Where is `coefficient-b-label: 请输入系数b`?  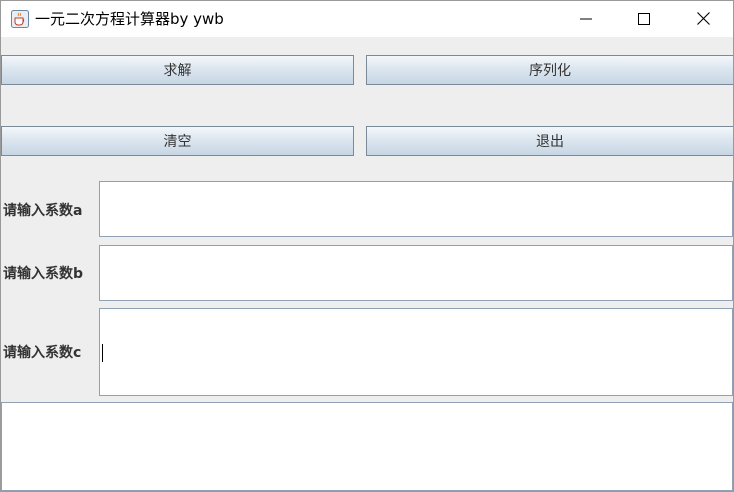
coefficient-b-label: 请输入系数b is located at coordinates (43, 274).